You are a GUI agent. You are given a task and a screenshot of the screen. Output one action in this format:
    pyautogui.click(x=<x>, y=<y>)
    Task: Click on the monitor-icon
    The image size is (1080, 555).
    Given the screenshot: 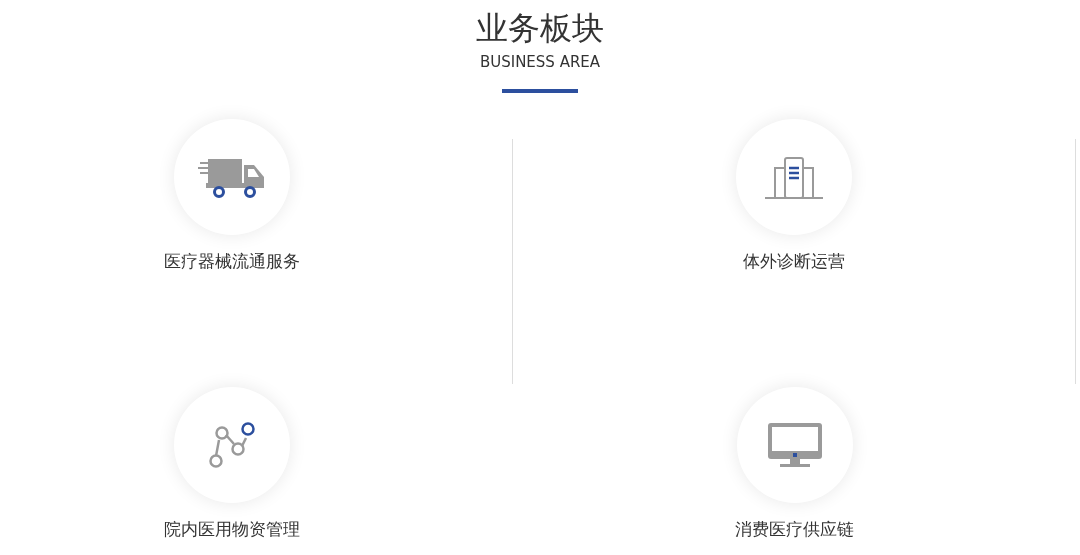 What is the action you would take?
    pyautogui.click(x=794, y=445)
    